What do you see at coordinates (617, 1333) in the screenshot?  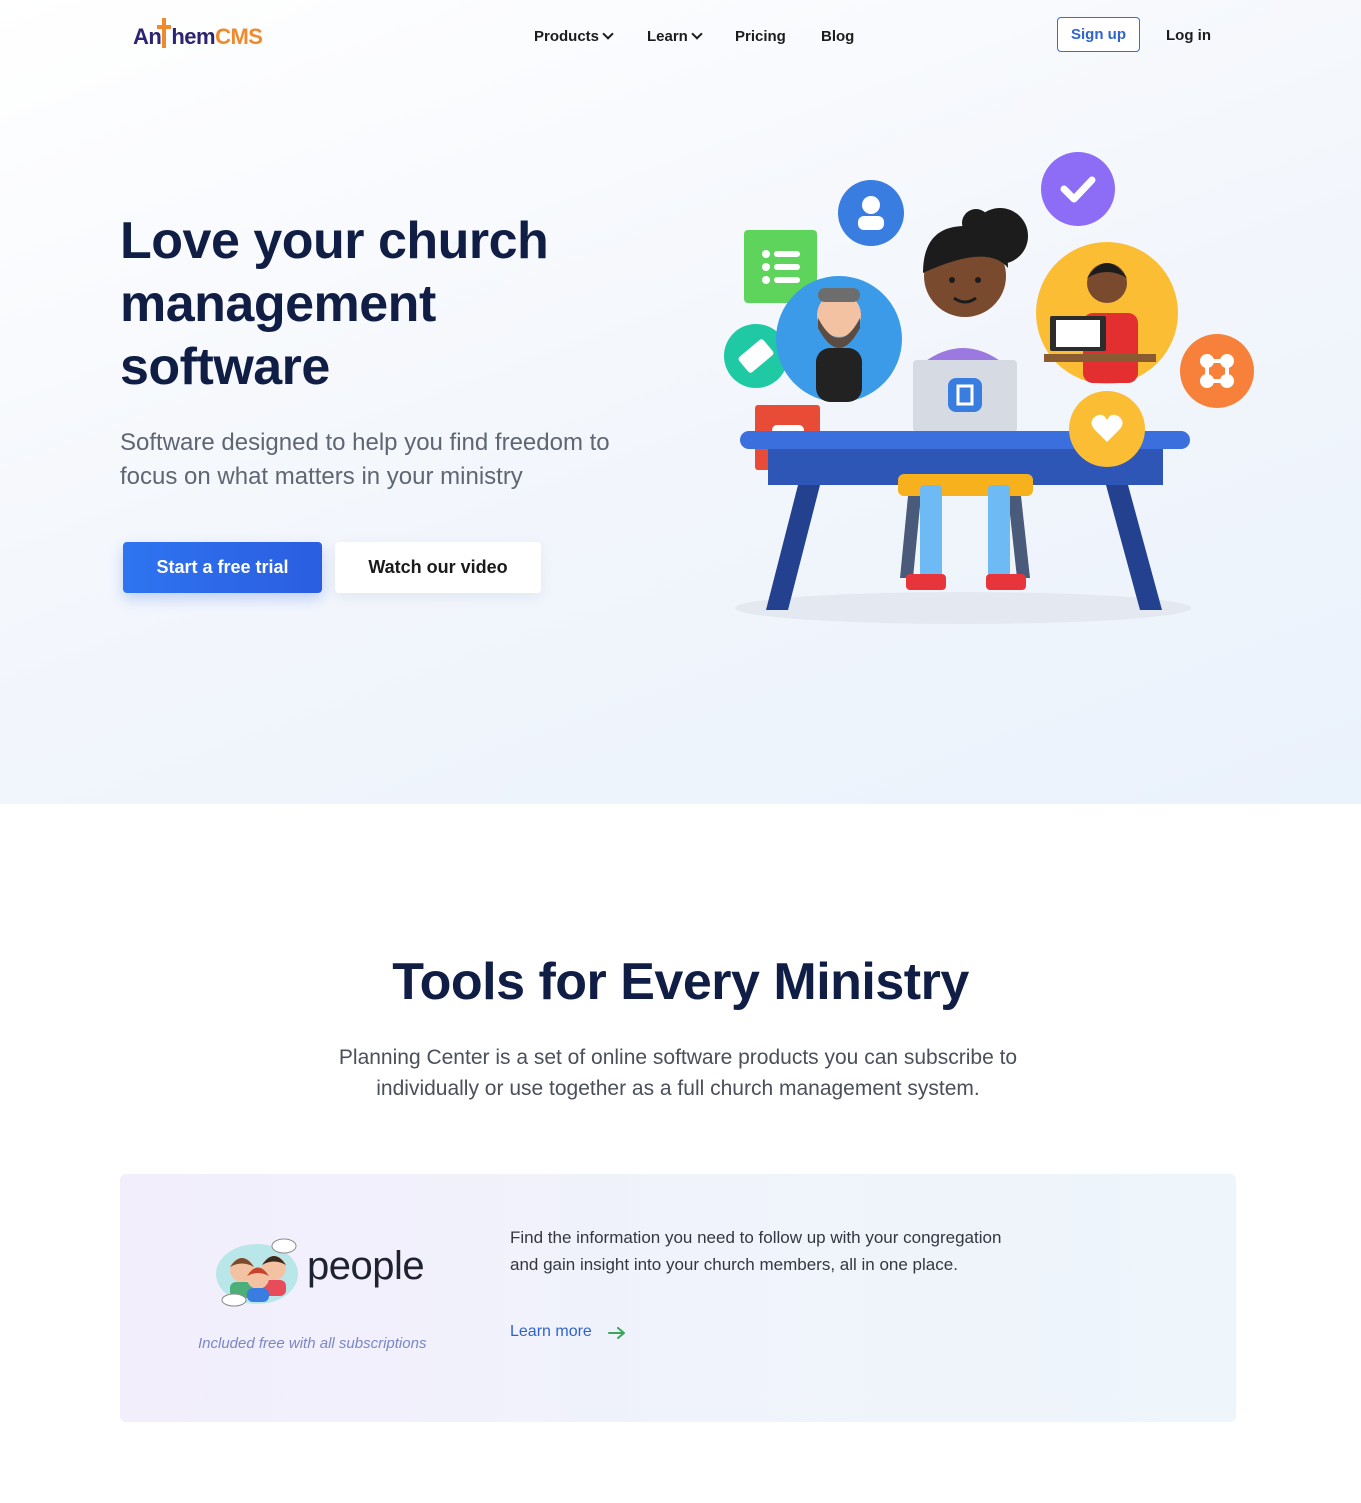 I see `arrow-right-icon` at bounding box center [617, 1333].